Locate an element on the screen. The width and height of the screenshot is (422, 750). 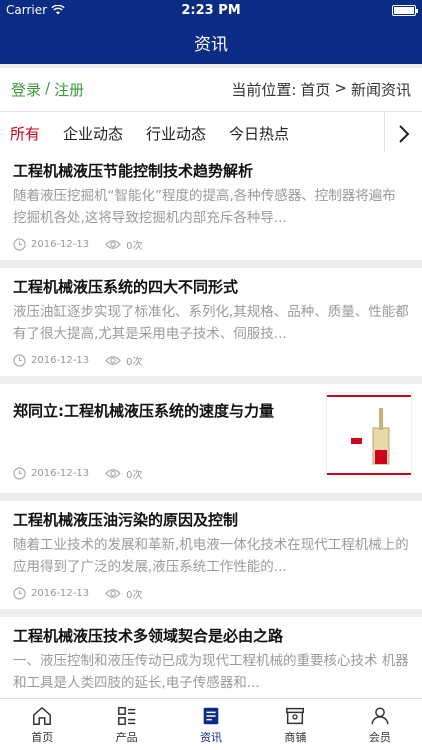
article-card: 郑同立:工程机械液压系统的速度与力量 2016-12-13 0次 is located at coordinates (211, 438).